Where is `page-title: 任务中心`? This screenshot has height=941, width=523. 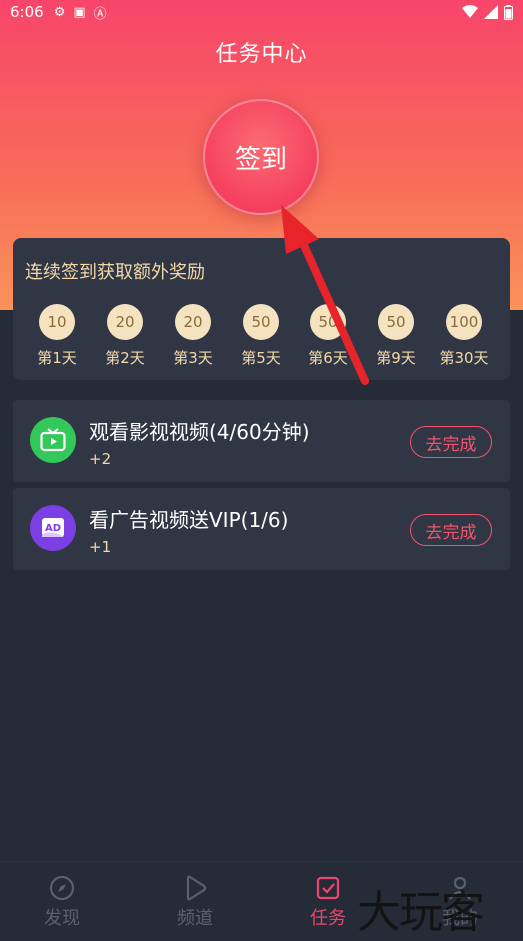
page-title: 任务中心 is located at coordinates (261, 54).